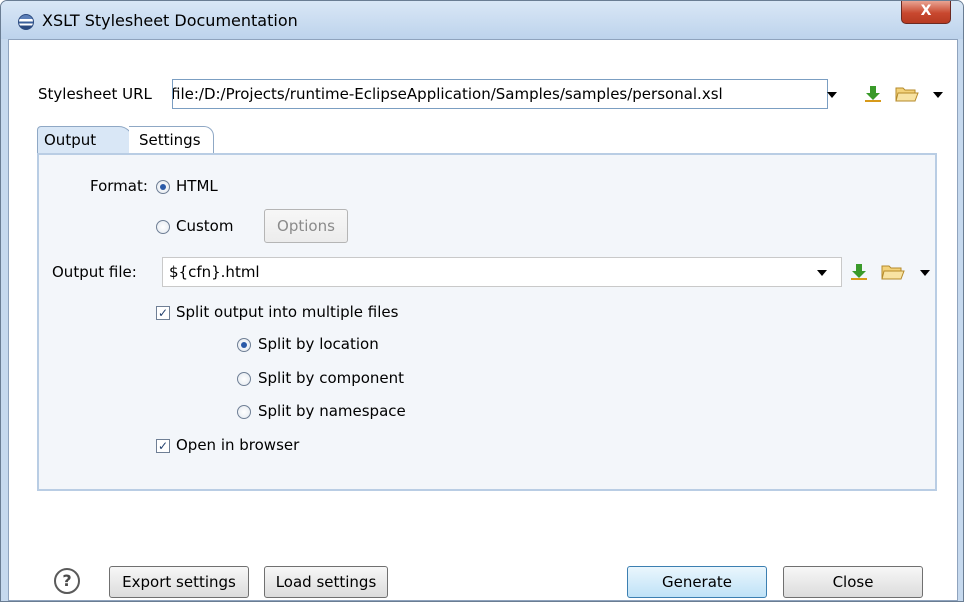 Image resolution: width=966 pixels, height=603 pixels. Describe the element at coordinates (67, 581) in the screenshot. I see `help-icon: ?` at that location.